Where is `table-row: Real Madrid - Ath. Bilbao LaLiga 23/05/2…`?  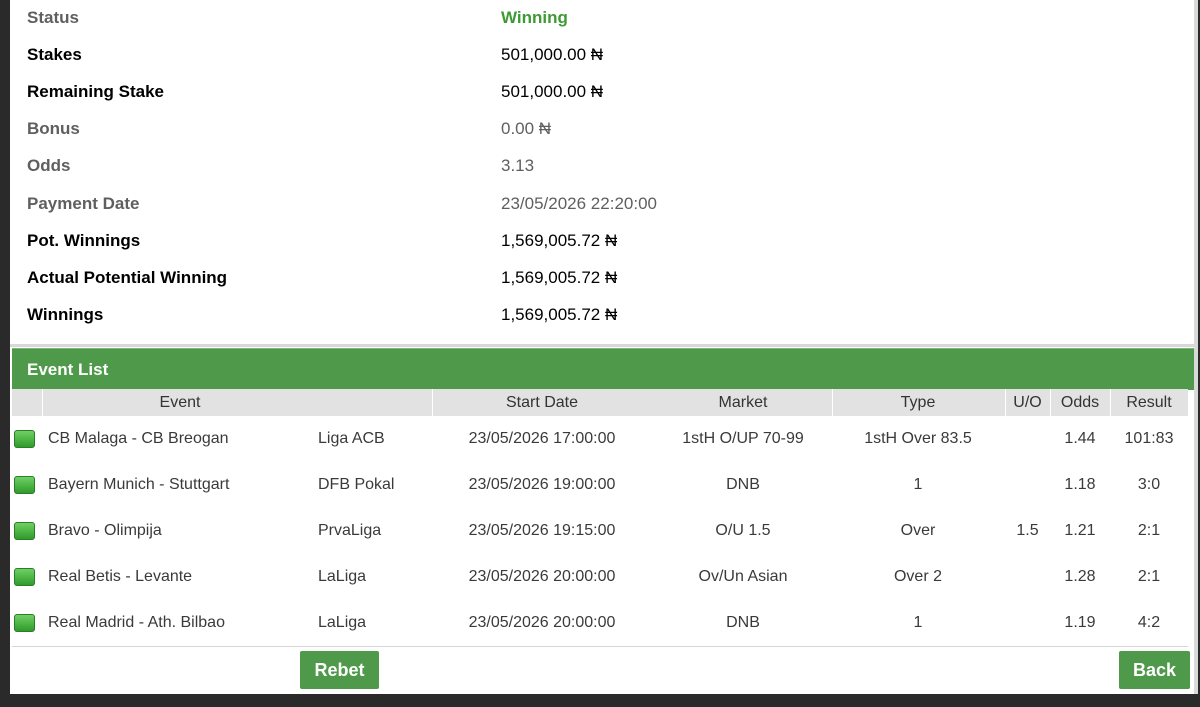 table-row: Real Madrid - Ath. Bilbao LaLiga 23/05/2… is located at coordinates (600, 623).